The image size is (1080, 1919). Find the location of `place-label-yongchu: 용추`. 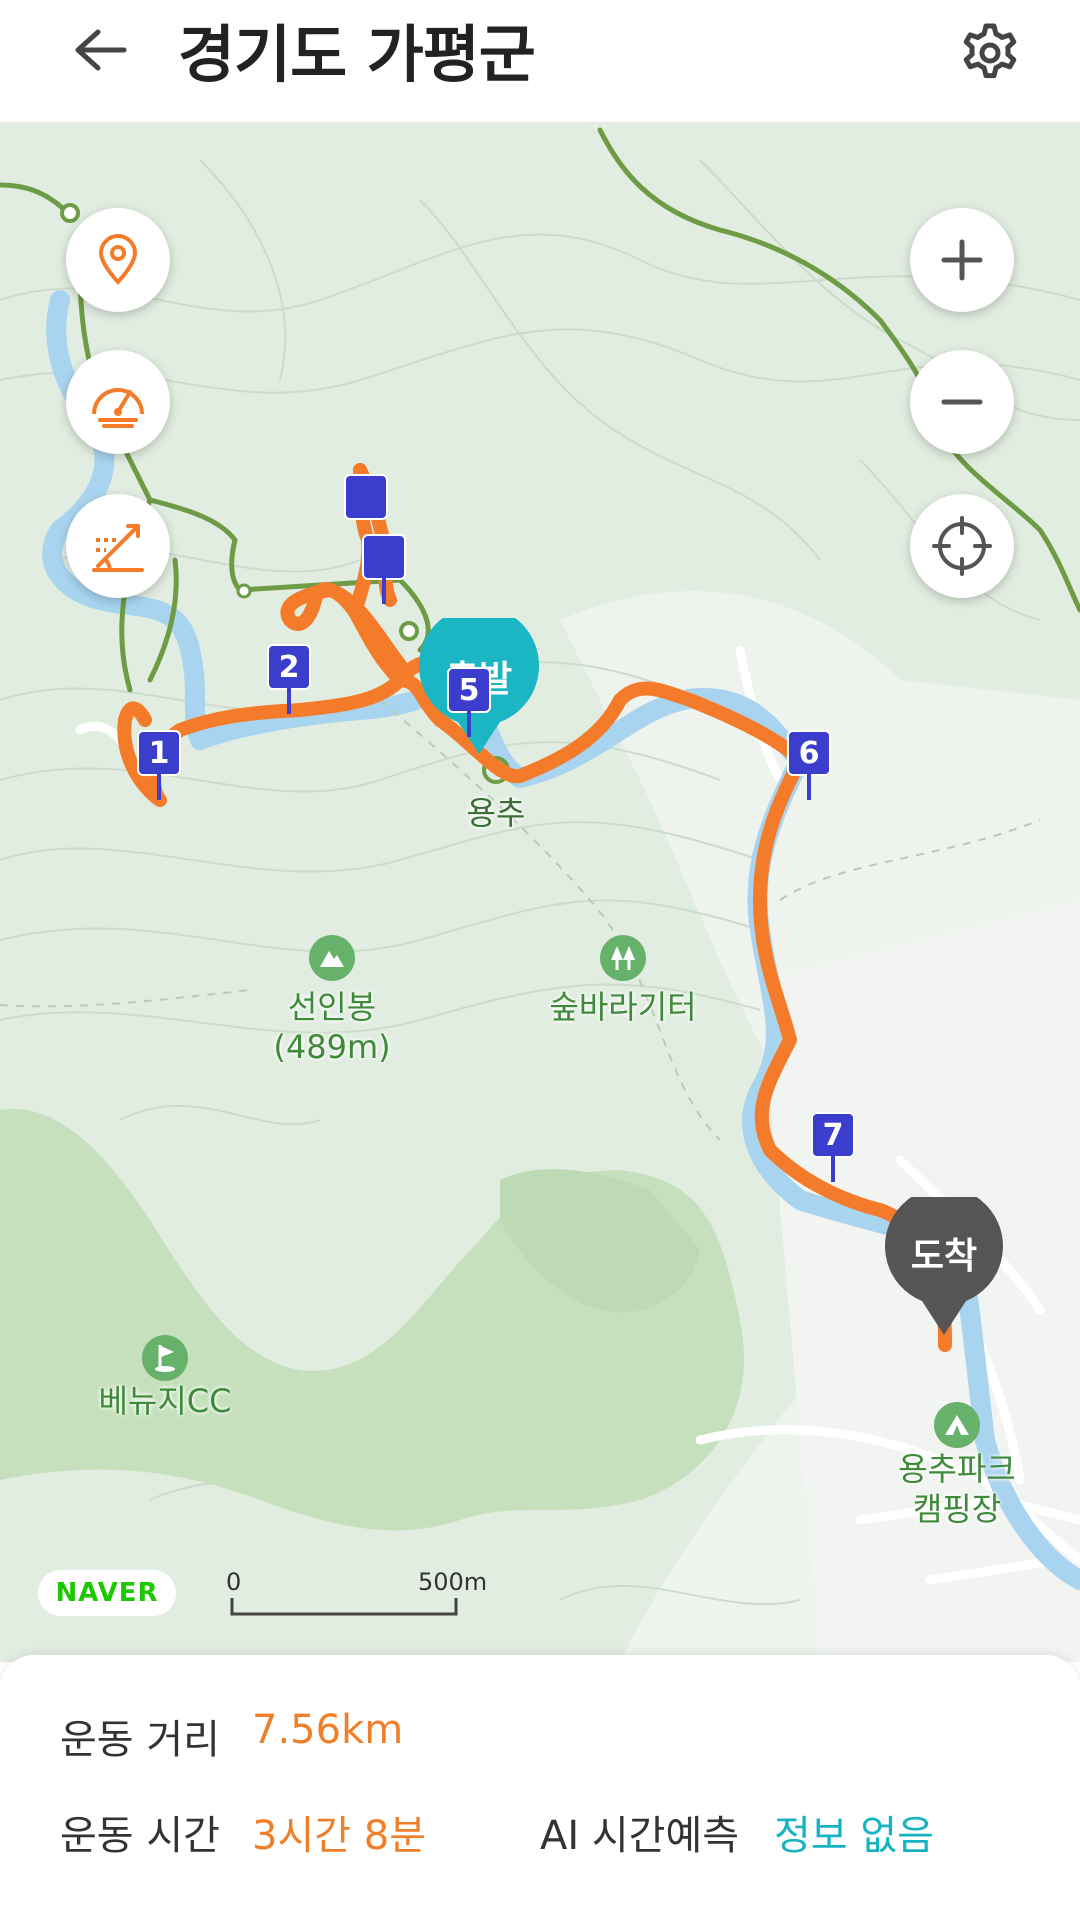

place-label-yongchu: 용추 is located at coordinates (496, 813).